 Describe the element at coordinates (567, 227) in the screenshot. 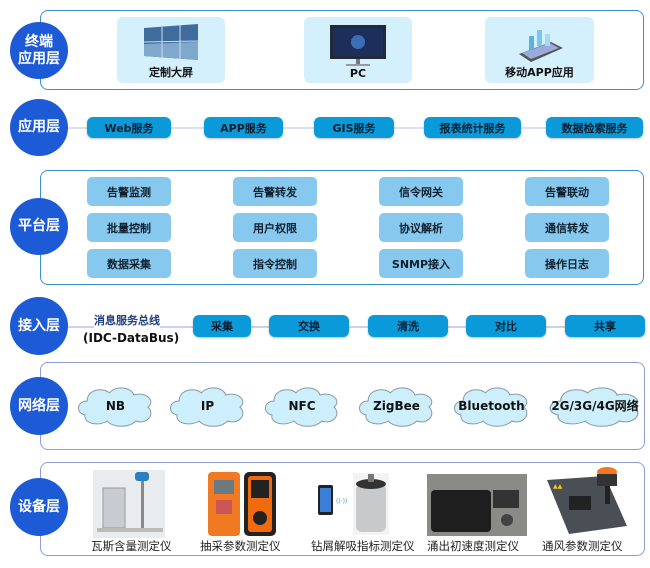

I see `platform-item: 通信转发` at that location.